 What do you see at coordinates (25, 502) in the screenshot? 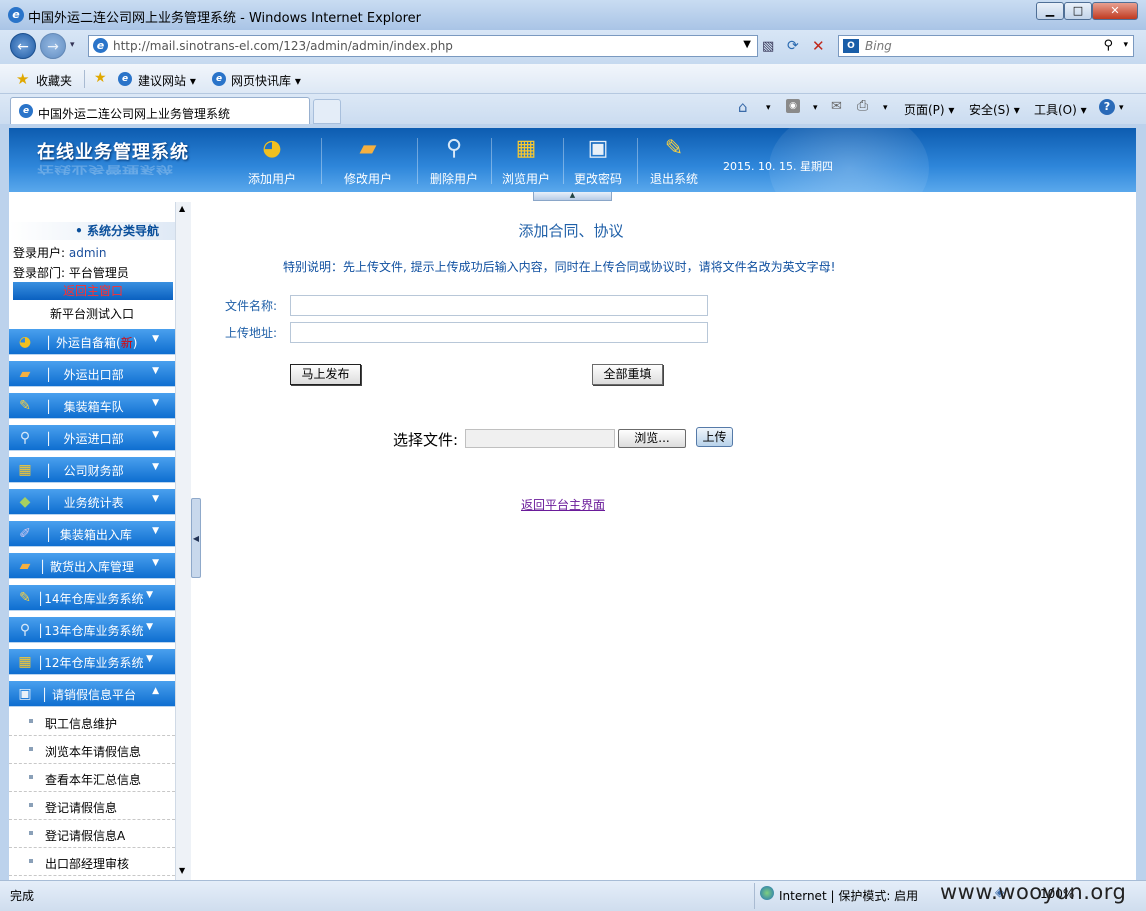
I see `chart-icon: ◆` at bounding box center [25, 502].